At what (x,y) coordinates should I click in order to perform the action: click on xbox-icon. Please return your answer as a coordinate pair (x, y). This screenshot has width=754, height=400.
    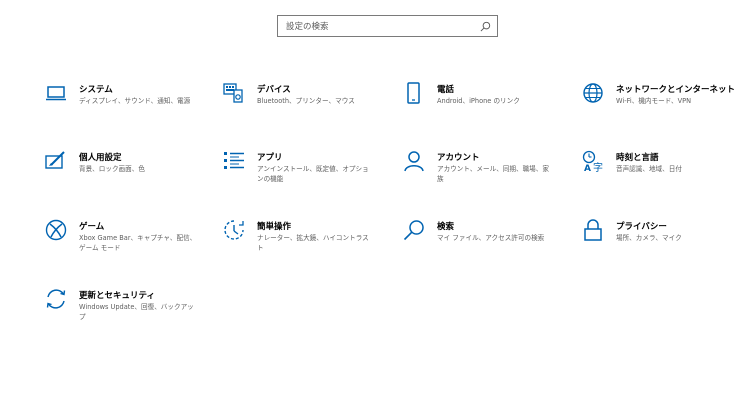
    Looking at the image, I should click on (56, 230).